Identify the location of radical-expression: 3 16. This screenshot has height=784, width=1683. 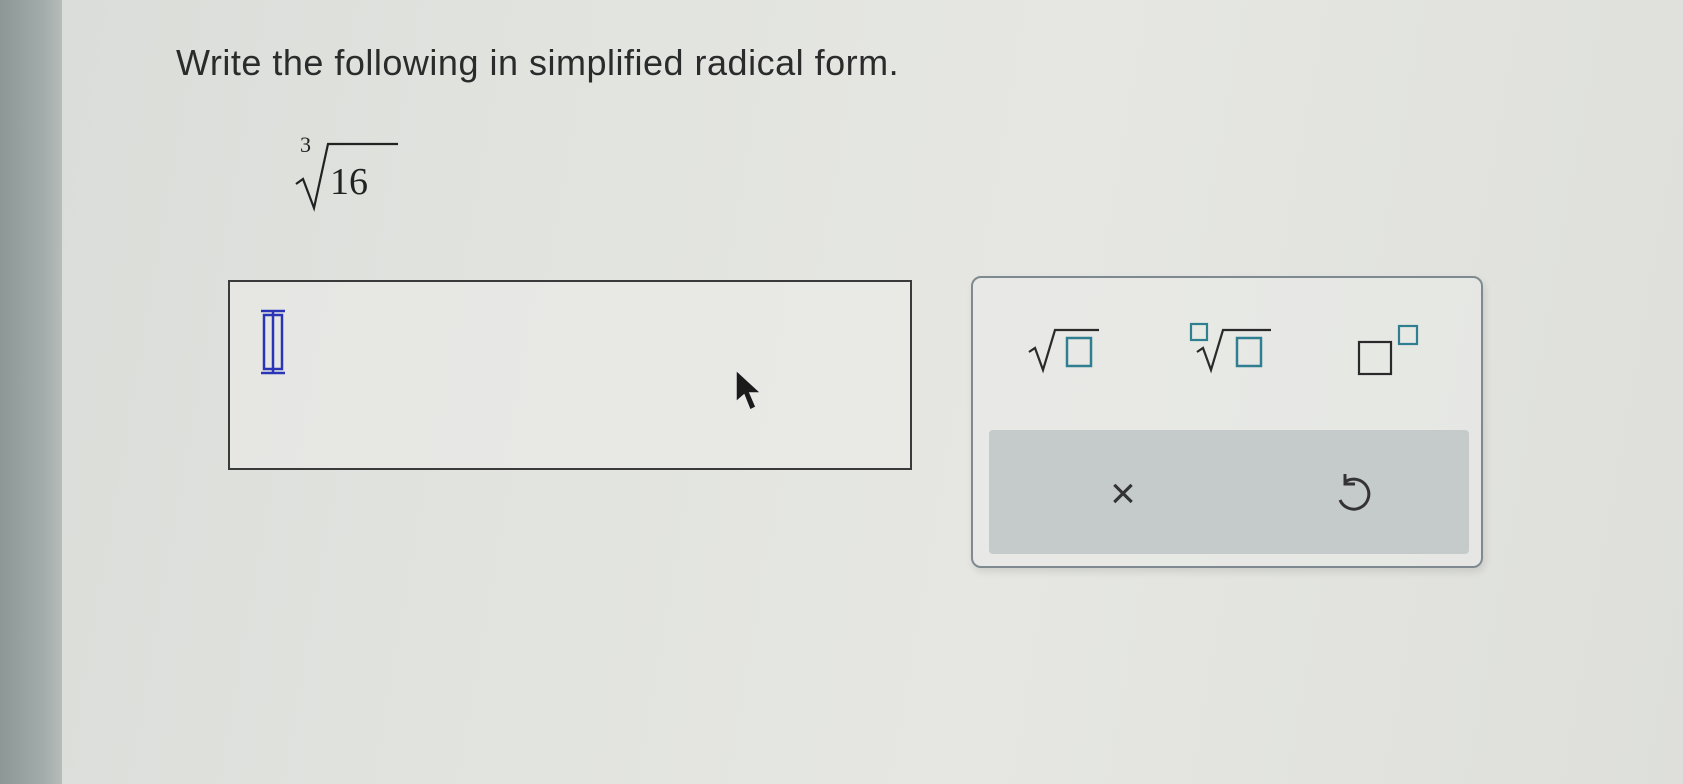
(354, 172).